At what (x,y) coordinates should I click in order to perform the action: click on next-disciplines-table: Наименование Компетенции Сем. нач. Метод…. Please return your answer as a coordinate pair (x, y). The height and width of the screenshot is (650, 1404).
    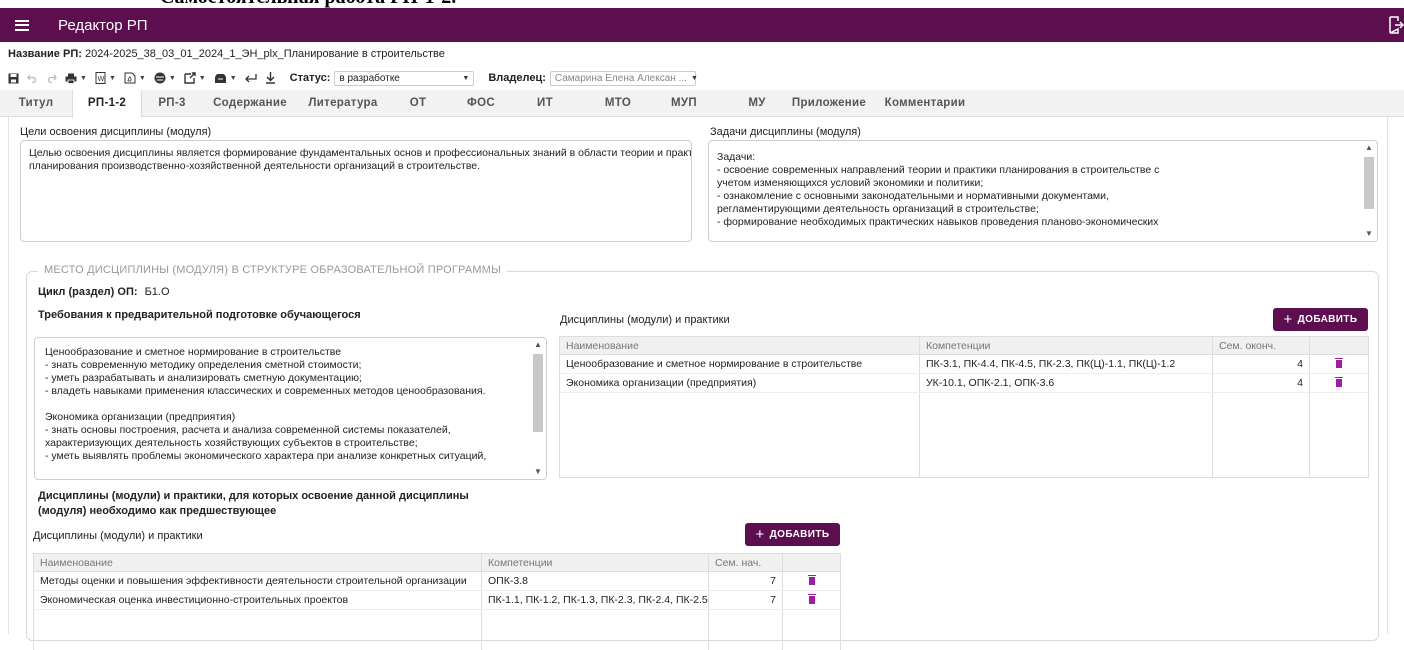
    Looking at the image, I should click on (437, 601).